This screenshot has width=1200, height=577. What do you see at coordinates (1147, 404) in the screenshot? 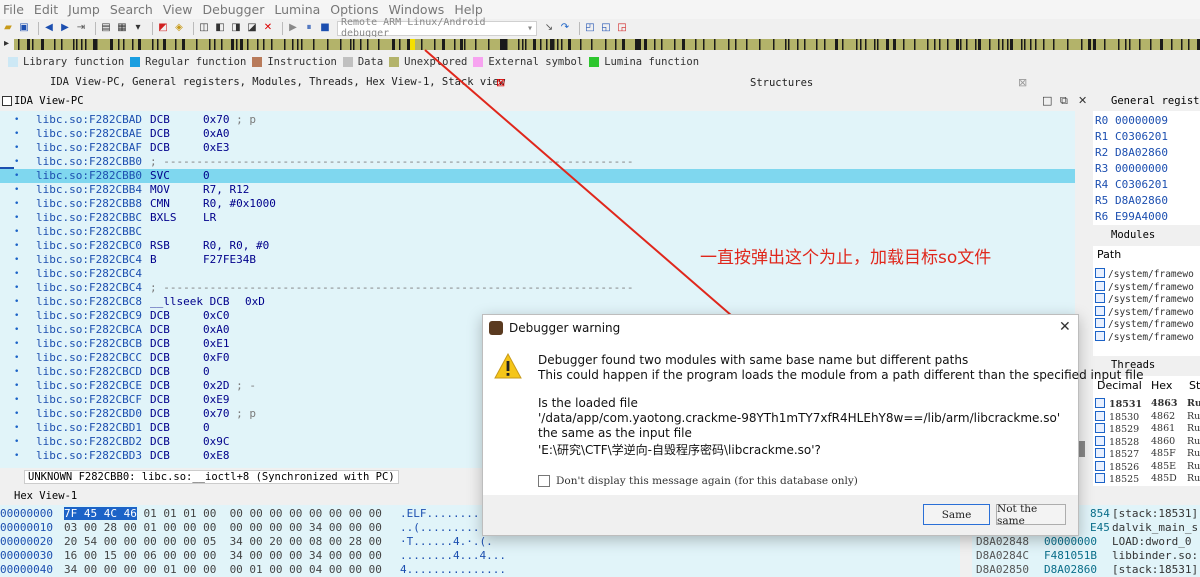
I see `thread-row: 18531 4863 Ru` at bounding box center [1147, 404].